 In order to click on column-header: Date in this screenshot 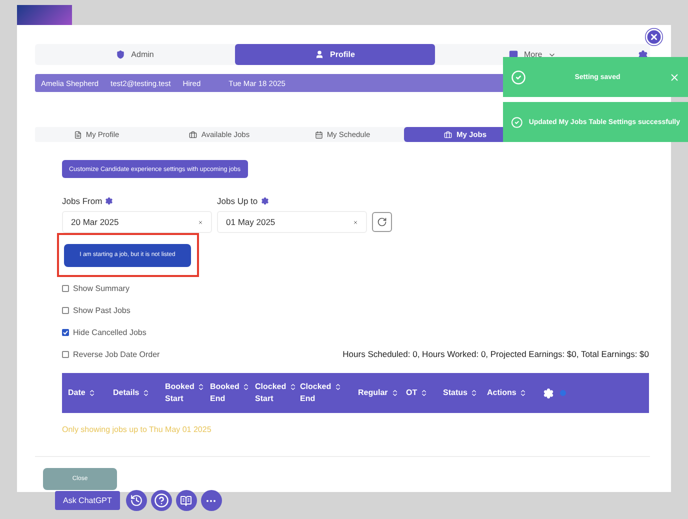, I will do `click(77, 393)`.